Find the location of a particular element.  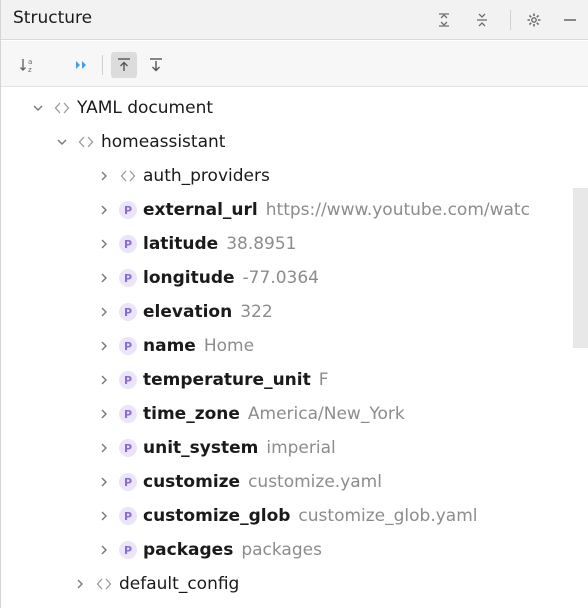

tree-node-key: latitude is located at coordinates (181, 244).